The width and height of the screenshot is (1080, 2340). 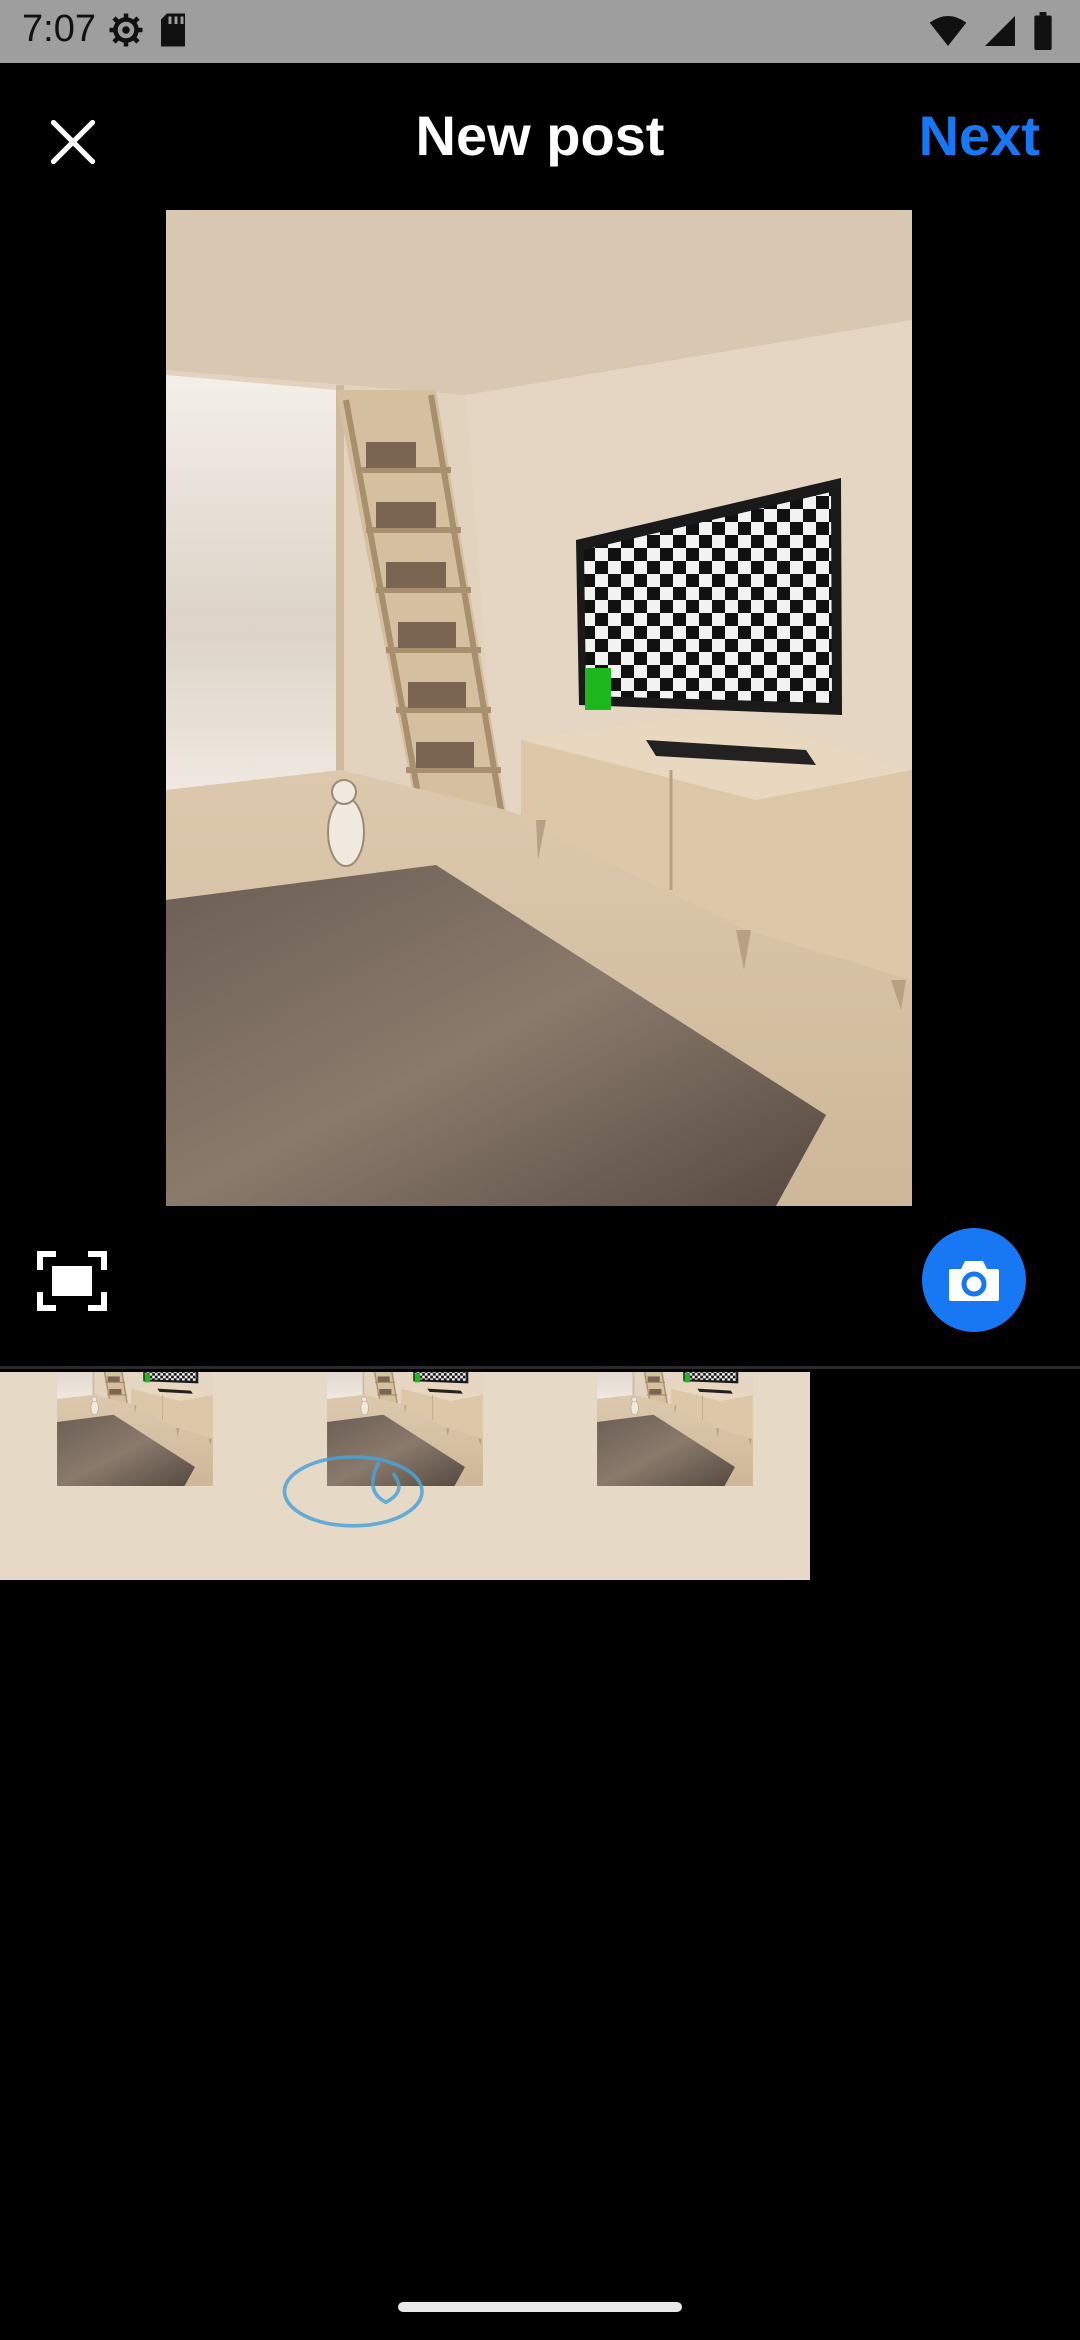 I want to click on divider, so click(x=540, y=1367).